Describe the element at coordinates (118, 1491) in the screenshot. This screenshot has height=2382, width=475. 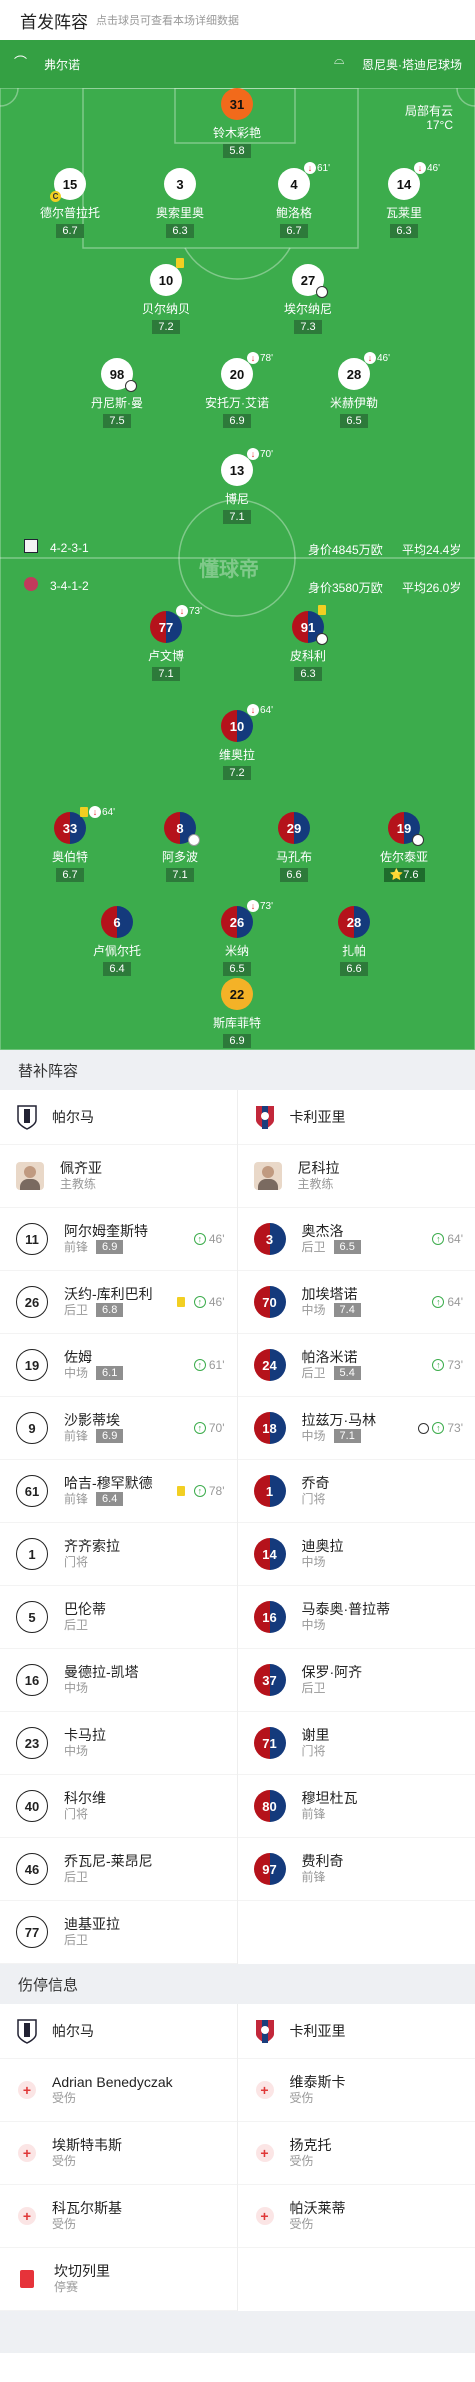
I see `sub-player-row: 61 哈吉-穆罕默德 前锋 6.4 ↑ 78'` at that location.